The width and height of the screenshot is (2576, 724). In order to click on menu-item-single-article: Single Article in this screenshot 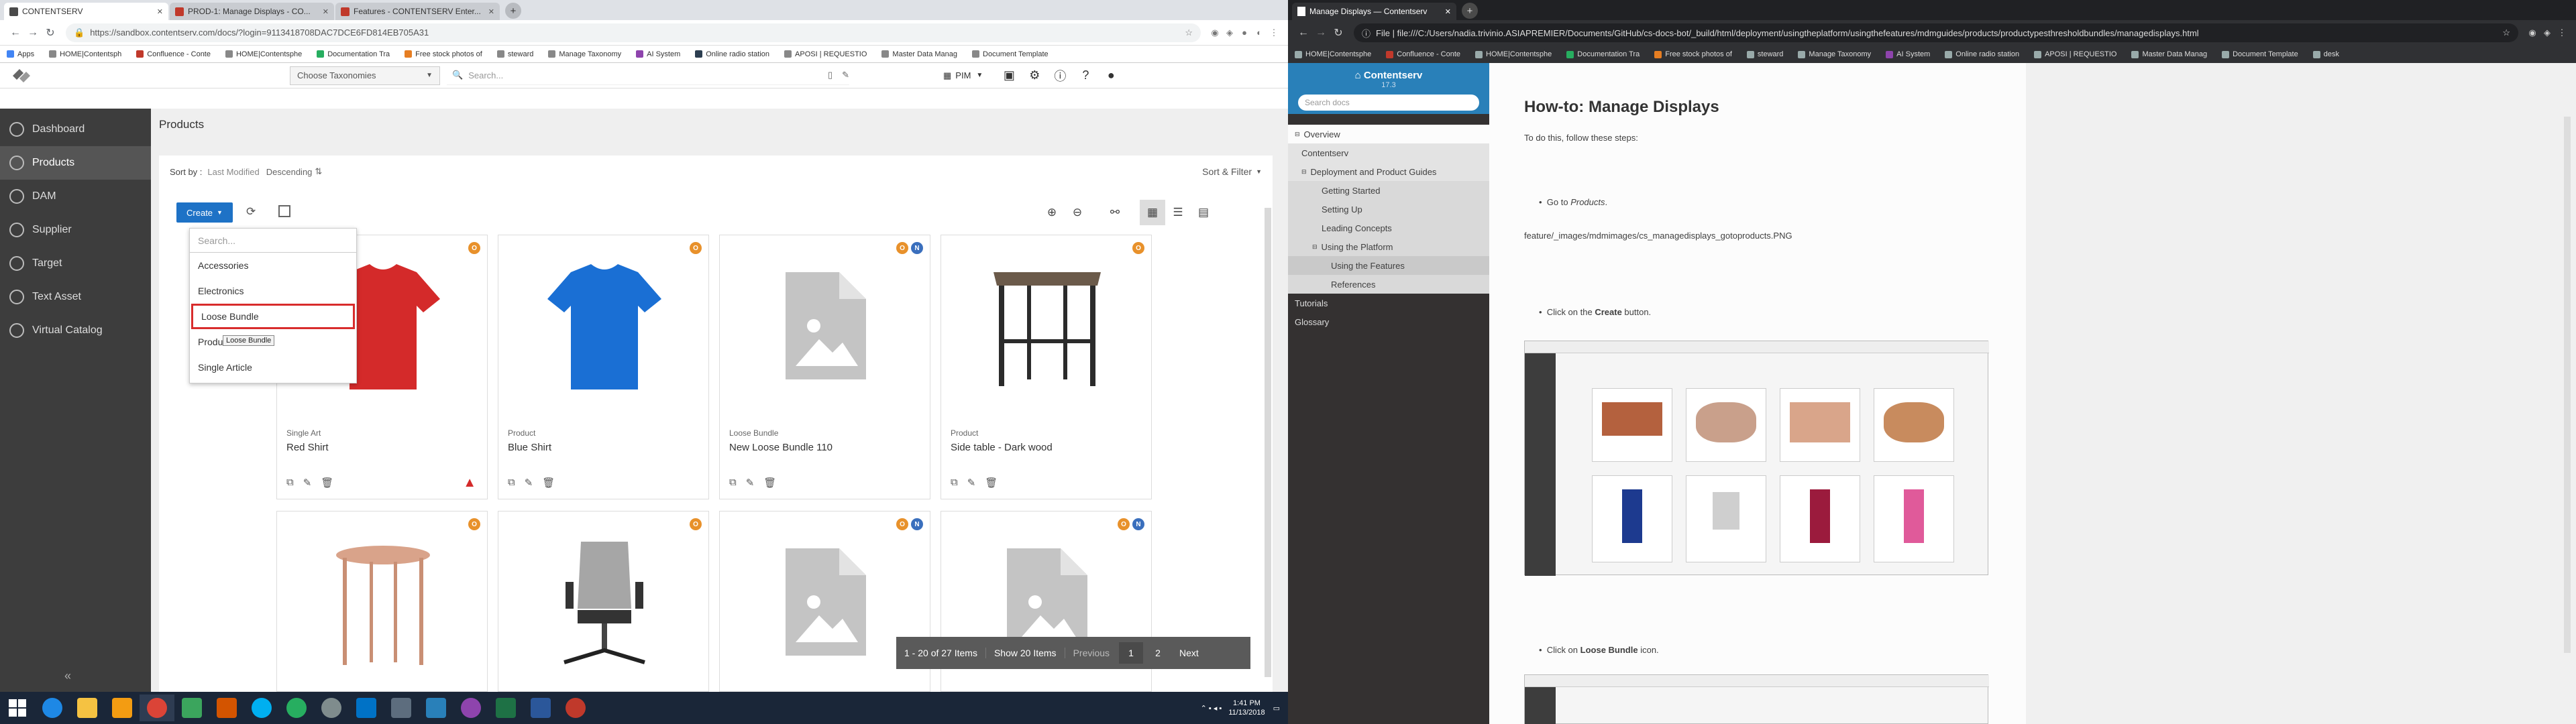, I will do `click(273, 368)`.